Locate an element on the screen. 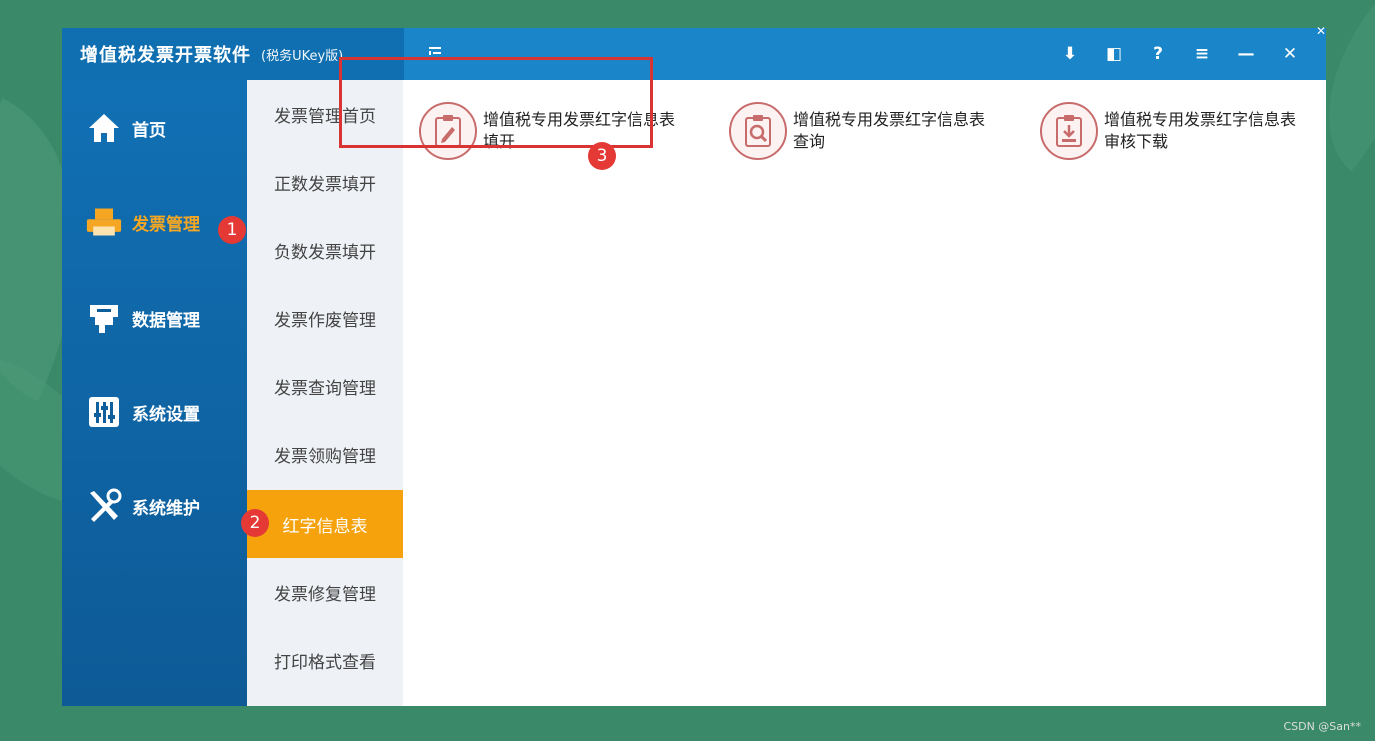 This screenshot has height=741, width=1375. corner-close-icon: ✕ is located at coordinates (1323, 31).